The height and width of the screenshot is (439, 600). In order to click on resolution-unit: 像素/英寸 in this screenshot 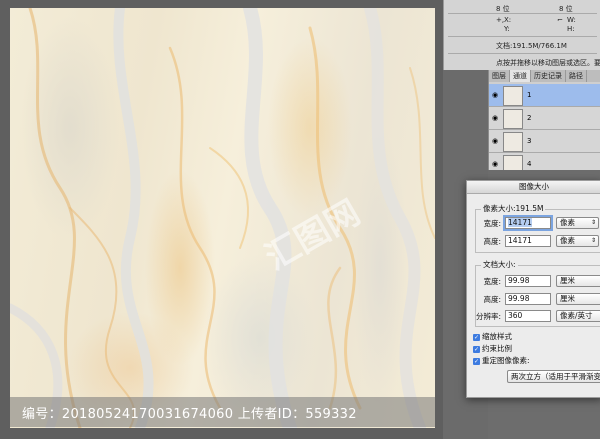, I will do `click(576, 315)`.